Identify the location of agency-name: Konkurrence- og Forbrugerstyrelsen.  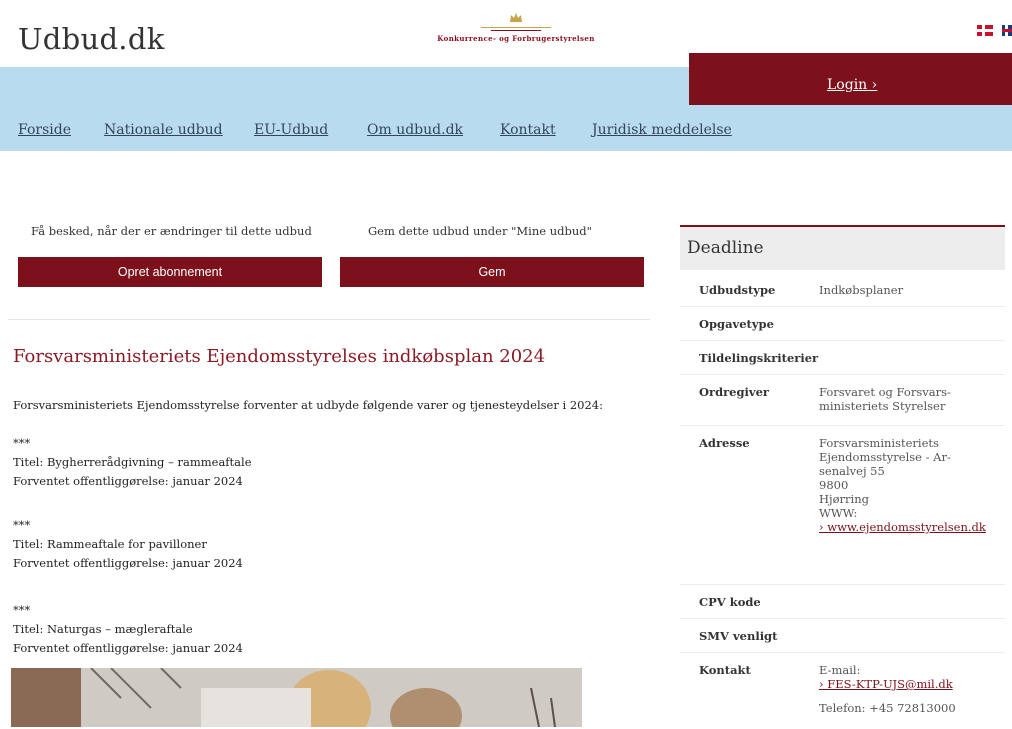
(516, 38).